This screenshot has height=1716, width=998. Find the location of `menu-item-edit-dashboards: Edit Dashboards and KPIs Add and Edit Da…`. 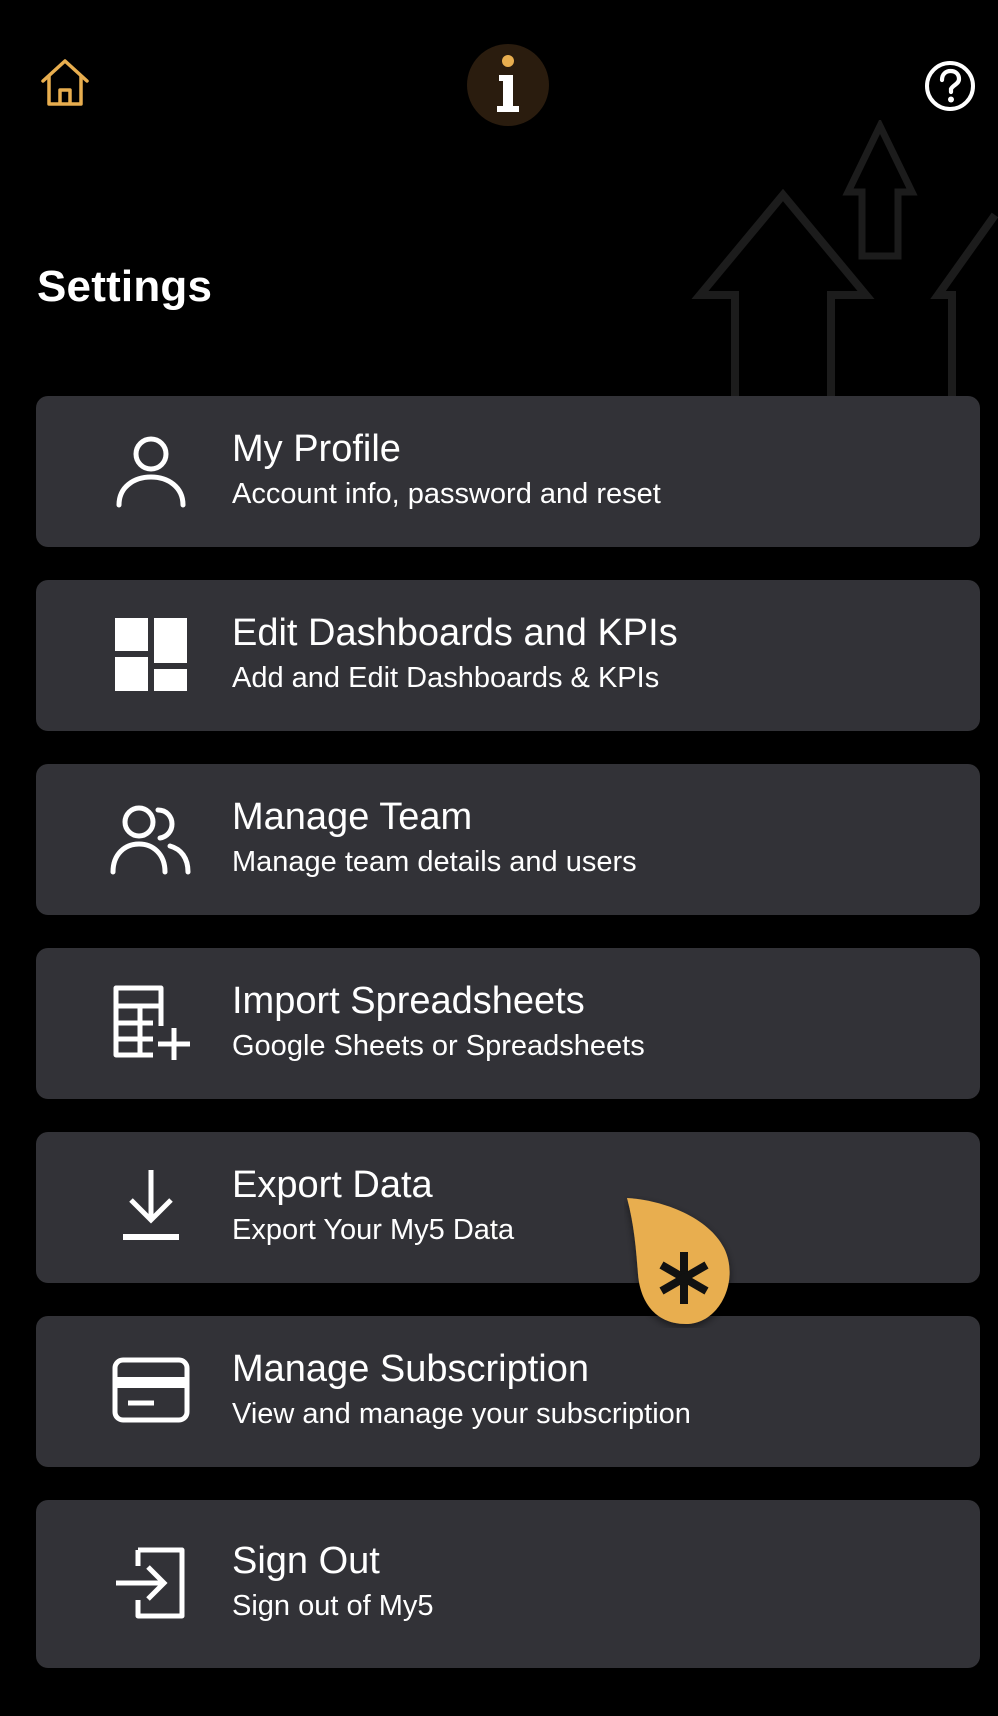

menu-item-edit-dashboards: Edit Dashboards and KPIs Add and Edit Da… is located at coordinates (508, 655).